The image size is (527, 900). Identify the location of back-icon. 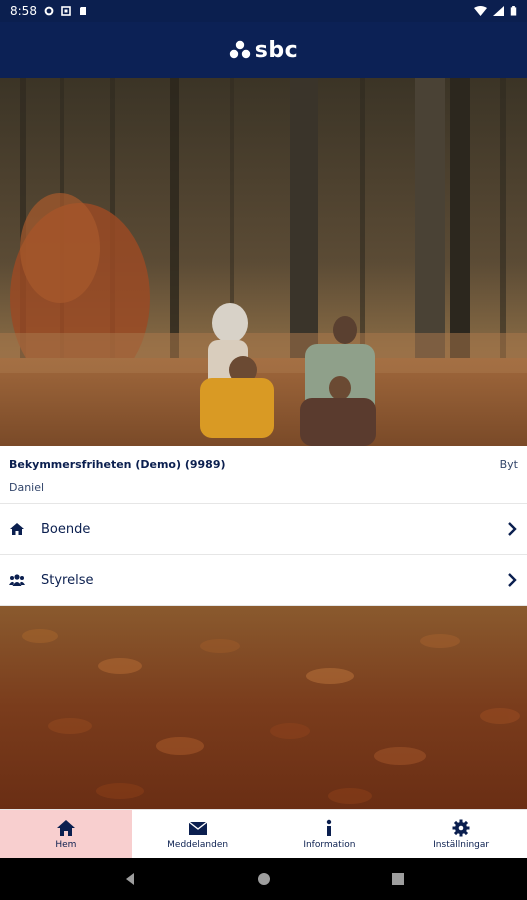
(130, 879).